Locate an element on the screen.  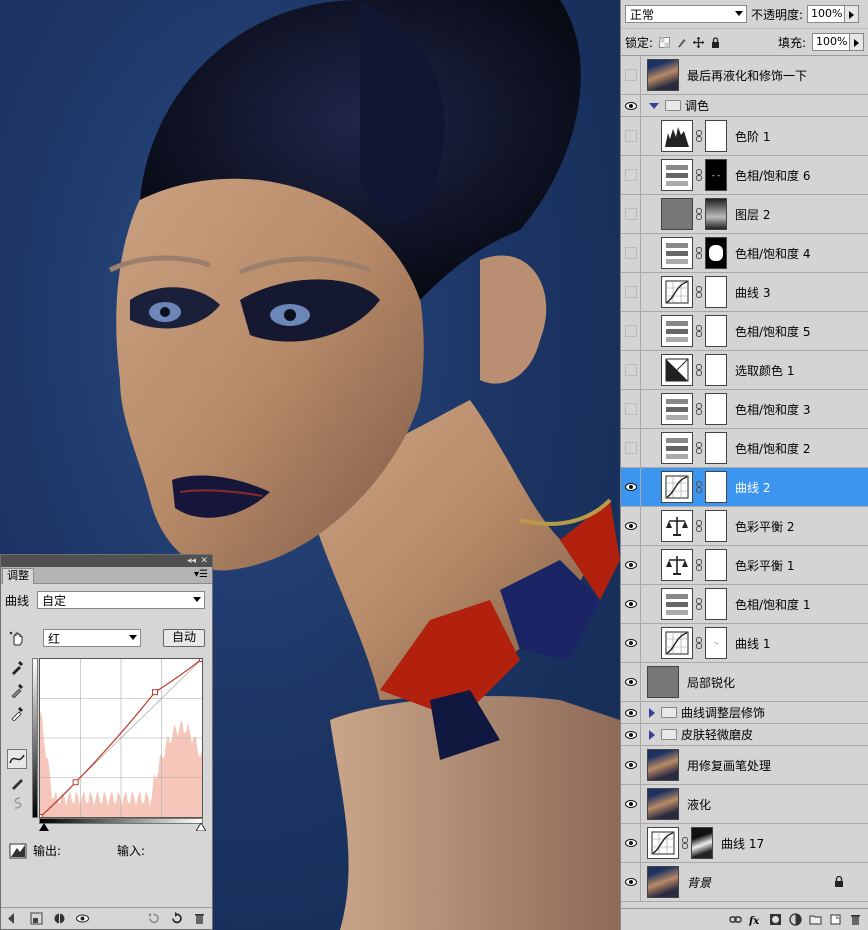
previous-state-icon is located at coordinates (153, 918).